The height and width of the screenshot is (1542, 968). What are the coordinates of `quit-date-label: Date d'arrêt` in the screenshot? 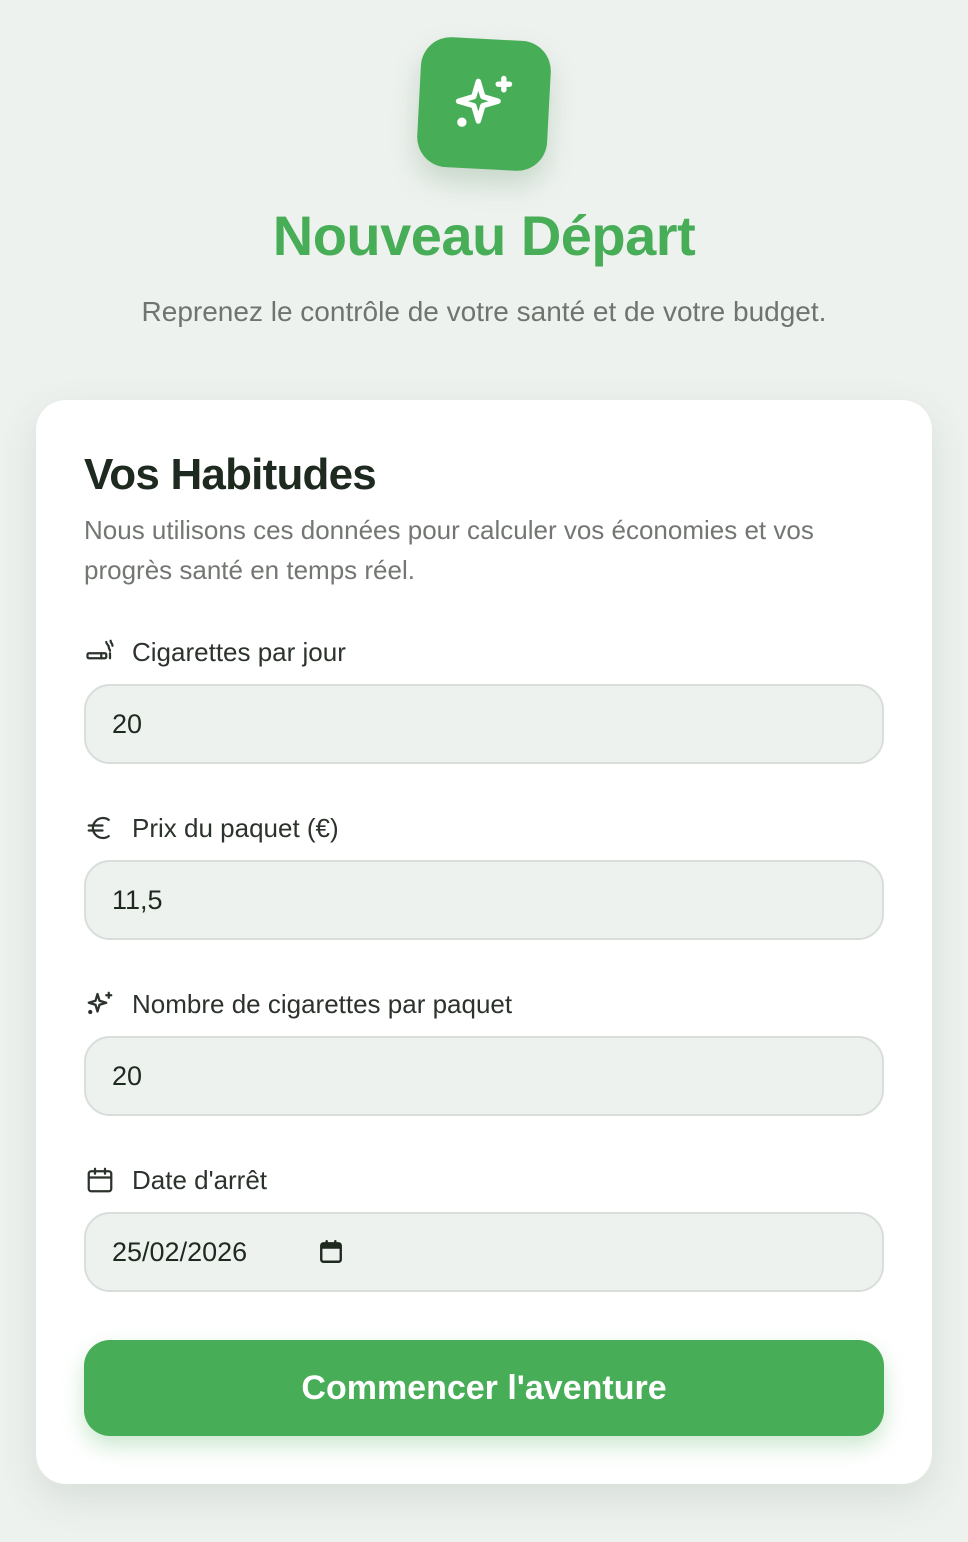 It's located at (175, 1180).